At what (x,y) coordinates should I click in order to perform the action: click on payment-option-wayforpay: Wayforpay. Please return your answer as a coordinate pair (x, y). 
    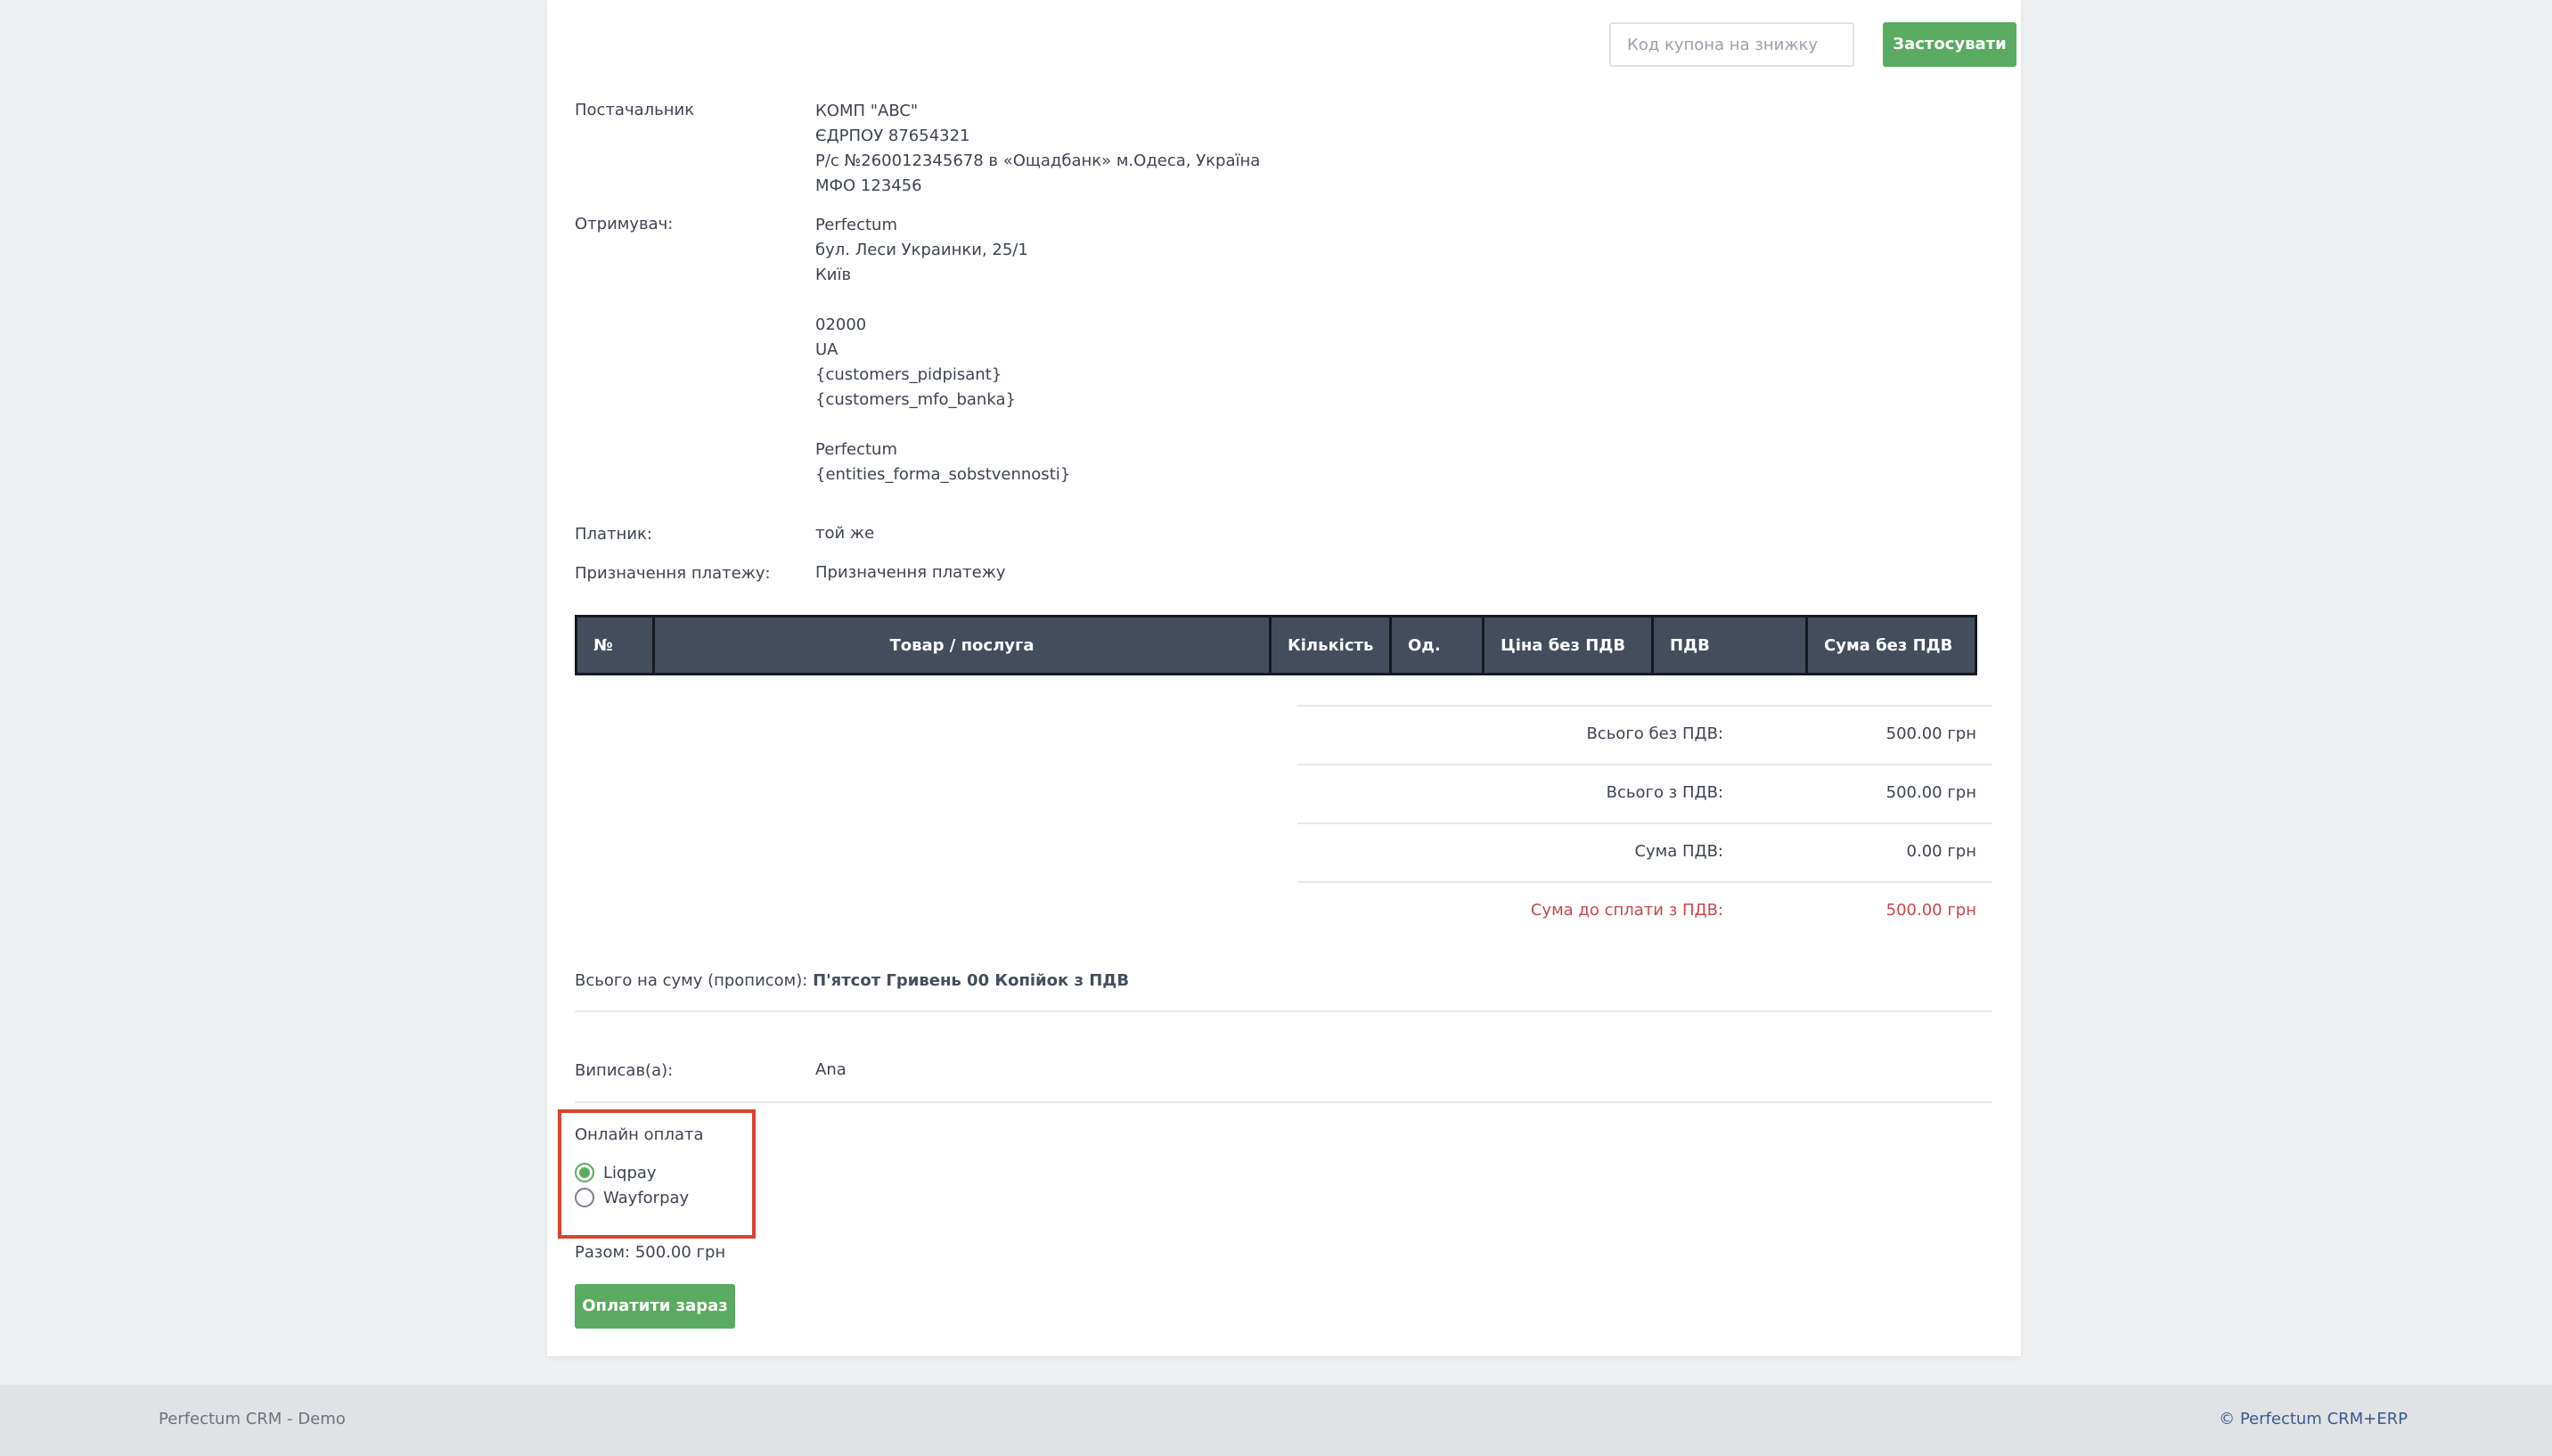
    Looking at the image, I should click on (632, 1198).